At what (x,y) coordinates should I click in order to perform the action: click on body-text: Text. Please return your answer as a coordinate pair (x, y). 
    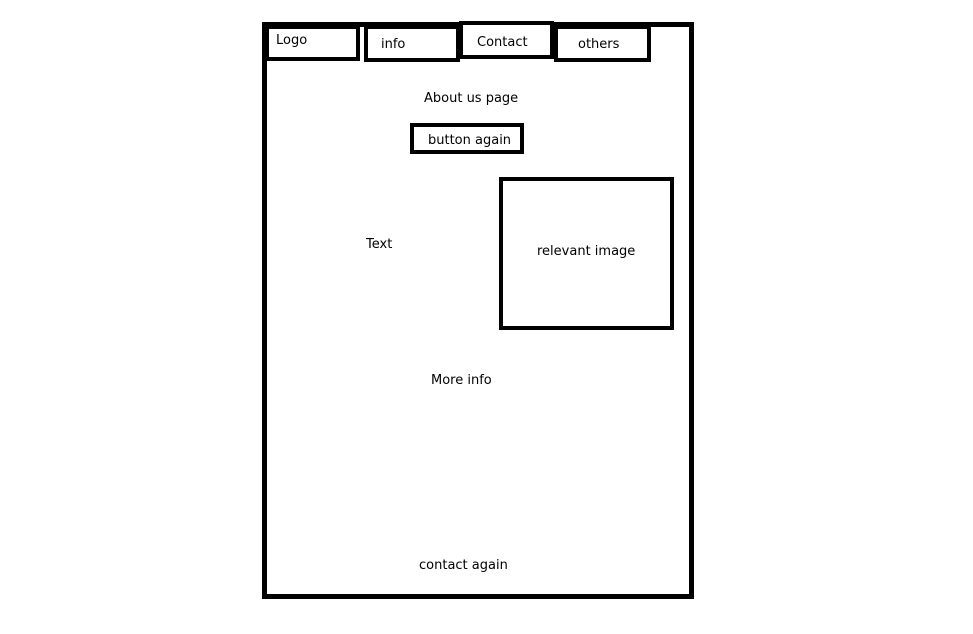
    Looking at the image, I should click on (379, 244).